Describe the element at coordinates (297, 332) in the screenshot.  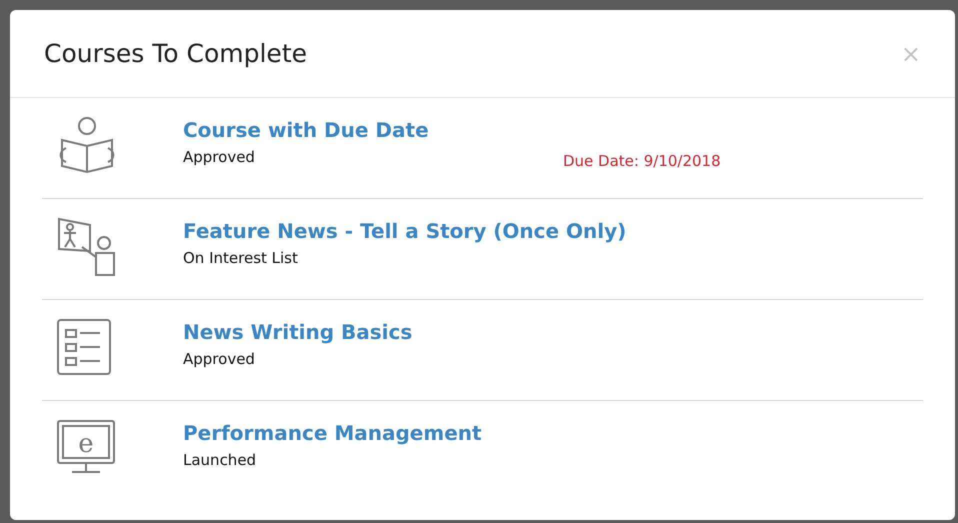
I see `course-link: News Writing Basics` at that location.